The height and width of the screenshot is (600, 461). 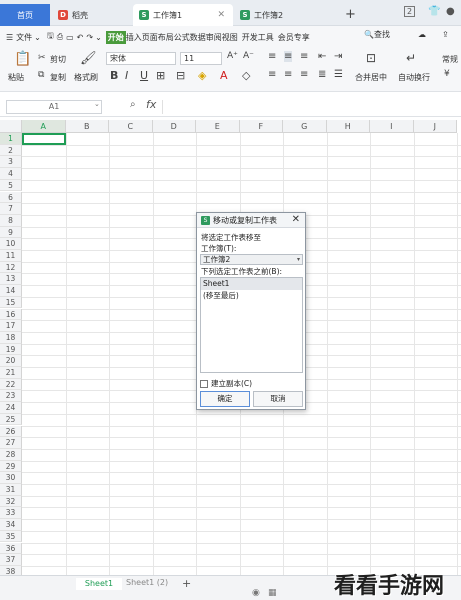 I want to click on merge-center-button: 合并居中, so click(x=371, y=77).